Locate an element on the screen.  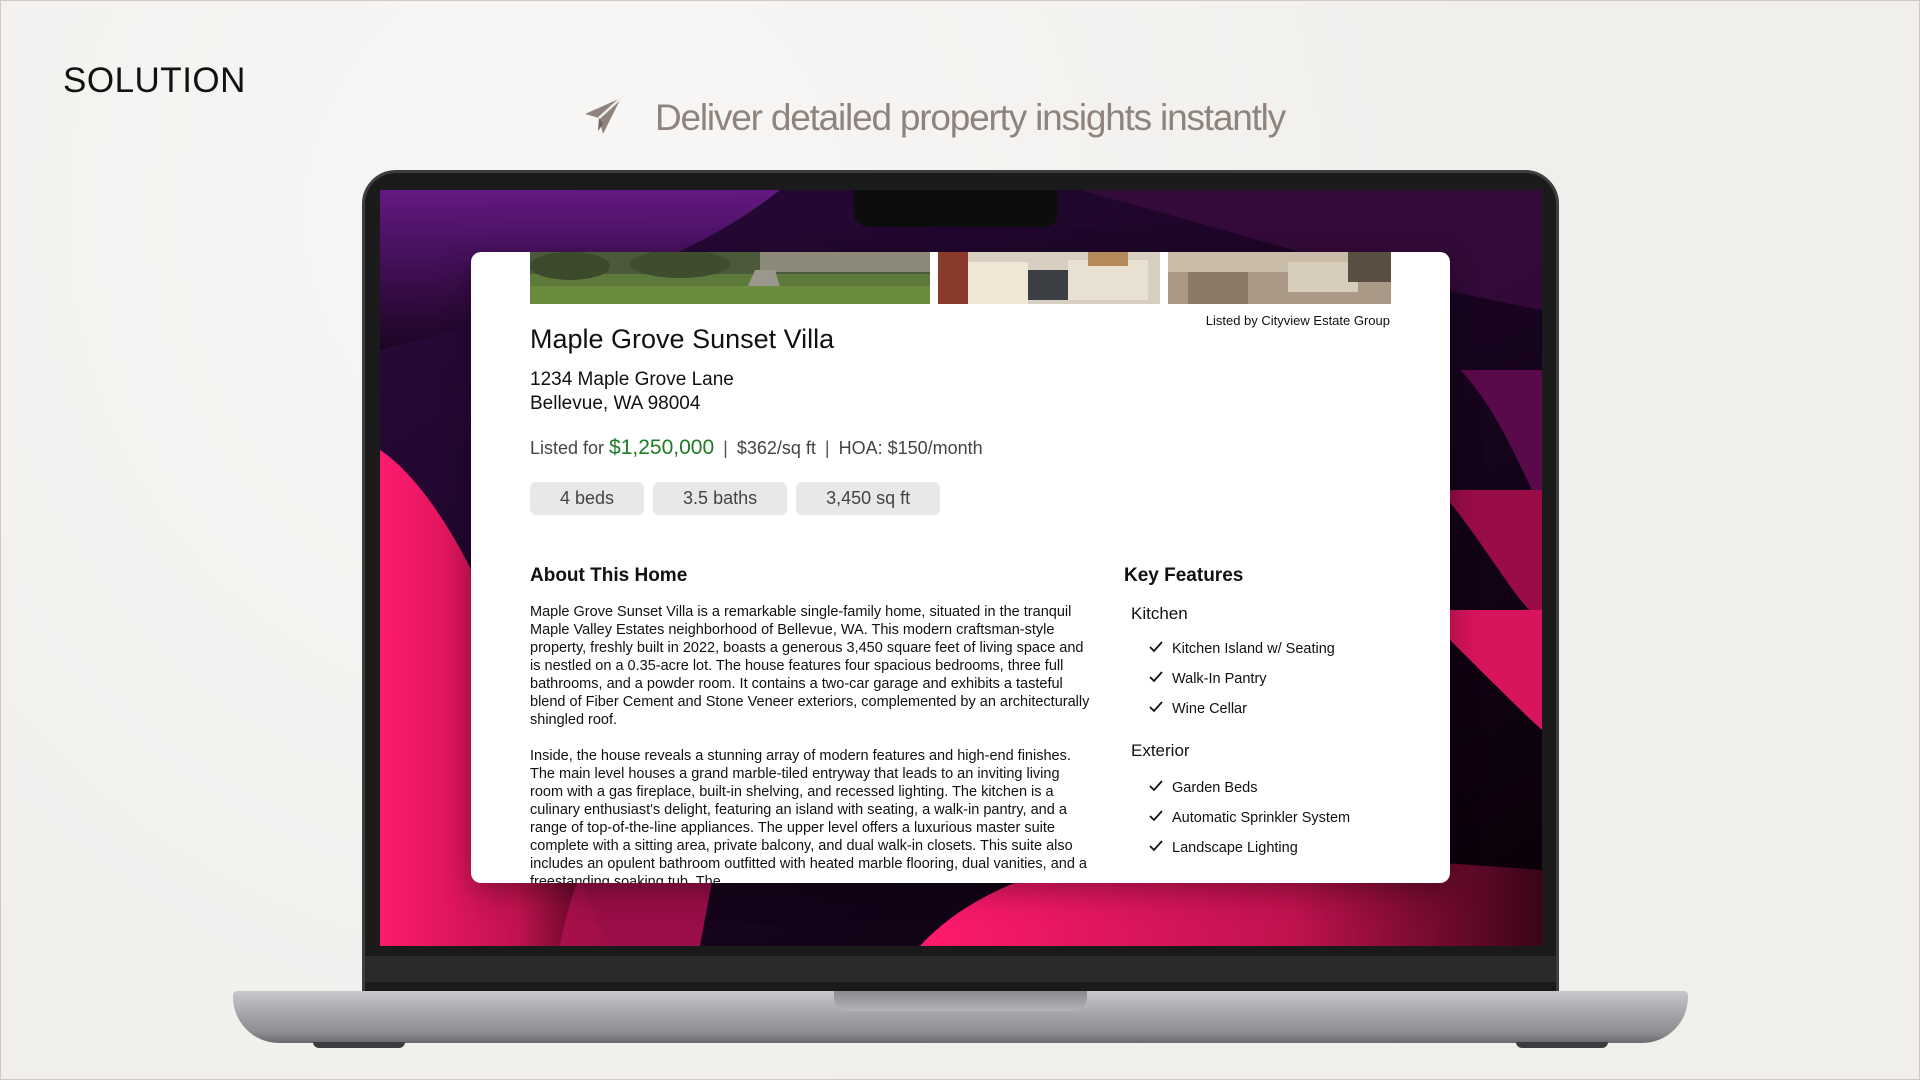
feature-label: Landscape Lighting is located at coordinates (1235, 848).